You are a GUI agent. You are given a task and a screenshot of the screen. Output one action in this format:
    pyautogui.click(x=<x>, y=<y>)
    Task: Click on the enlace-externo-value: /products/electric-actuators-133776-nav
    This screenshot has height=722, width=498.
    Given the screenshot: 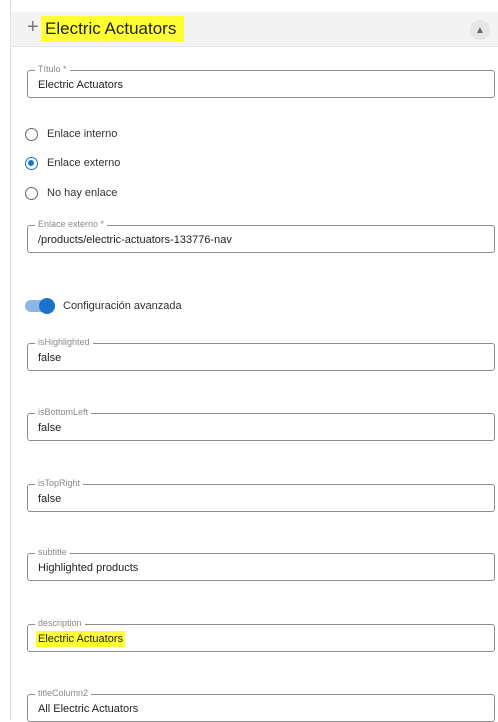 What is the action you would take?
    pyautogui.click(x=135, y=240)
    